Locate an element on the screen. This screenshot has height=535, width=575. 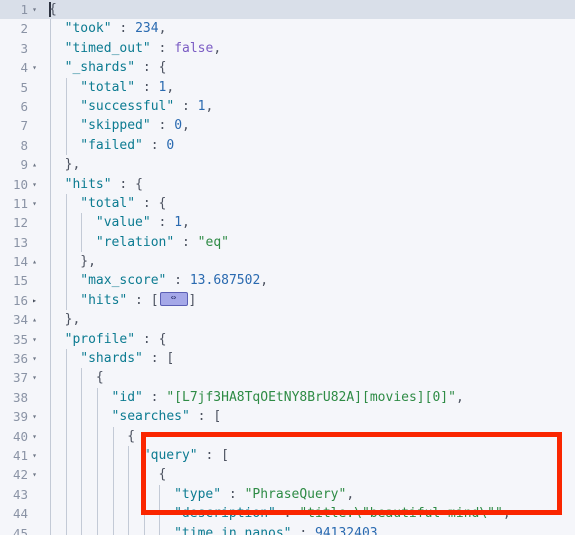
line-number-gutter: 3 is located at coordinates (21, 48).